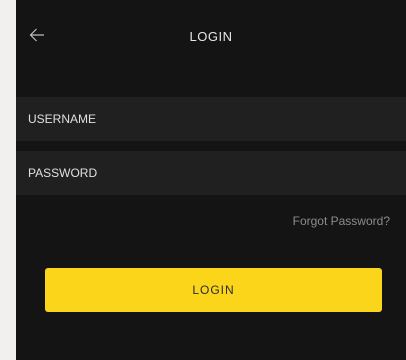 The height and width of the screenshot is (360, 406). What do you see at coordinates (217, 119) in the screenshot?
I see `username-input` at bounding box center [217, 119].